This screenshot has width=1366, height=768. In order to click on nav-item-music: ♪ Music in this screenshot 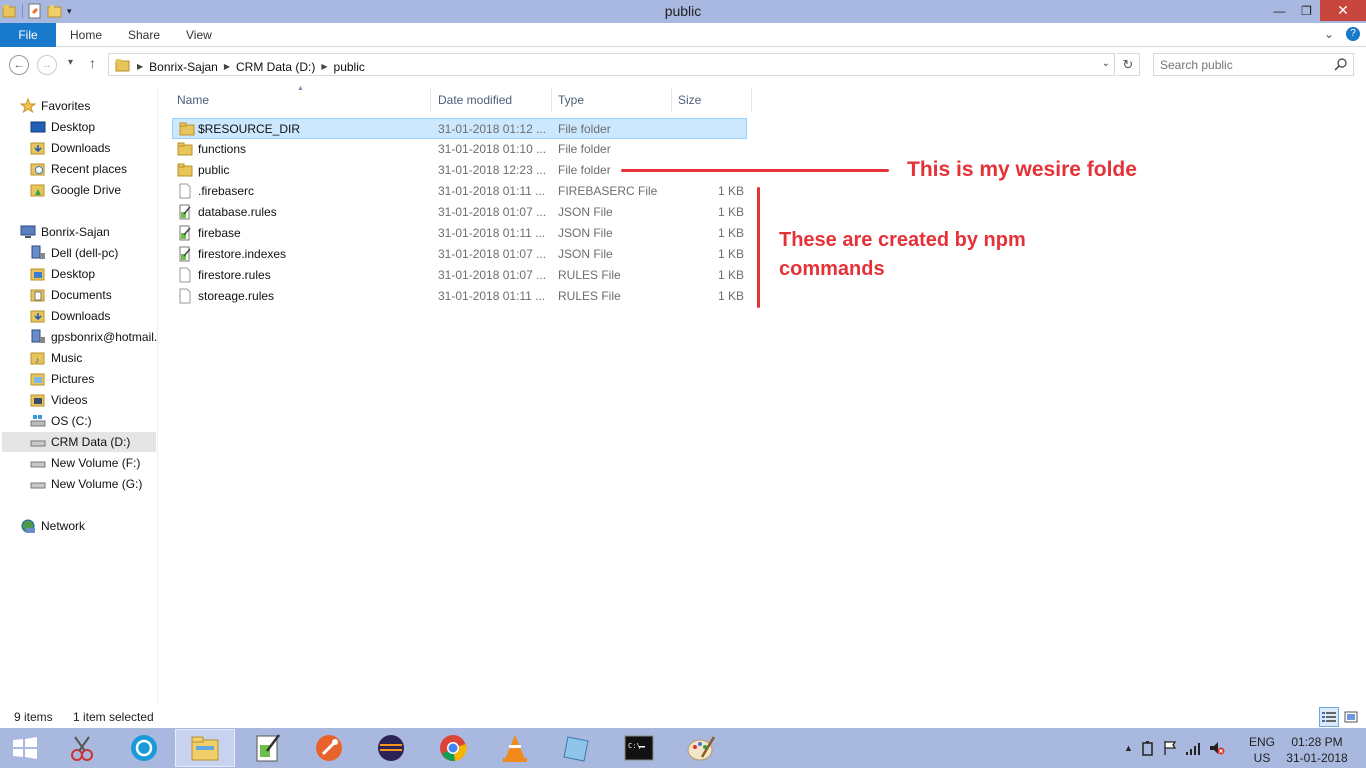, I will do `click(56, 358)`.